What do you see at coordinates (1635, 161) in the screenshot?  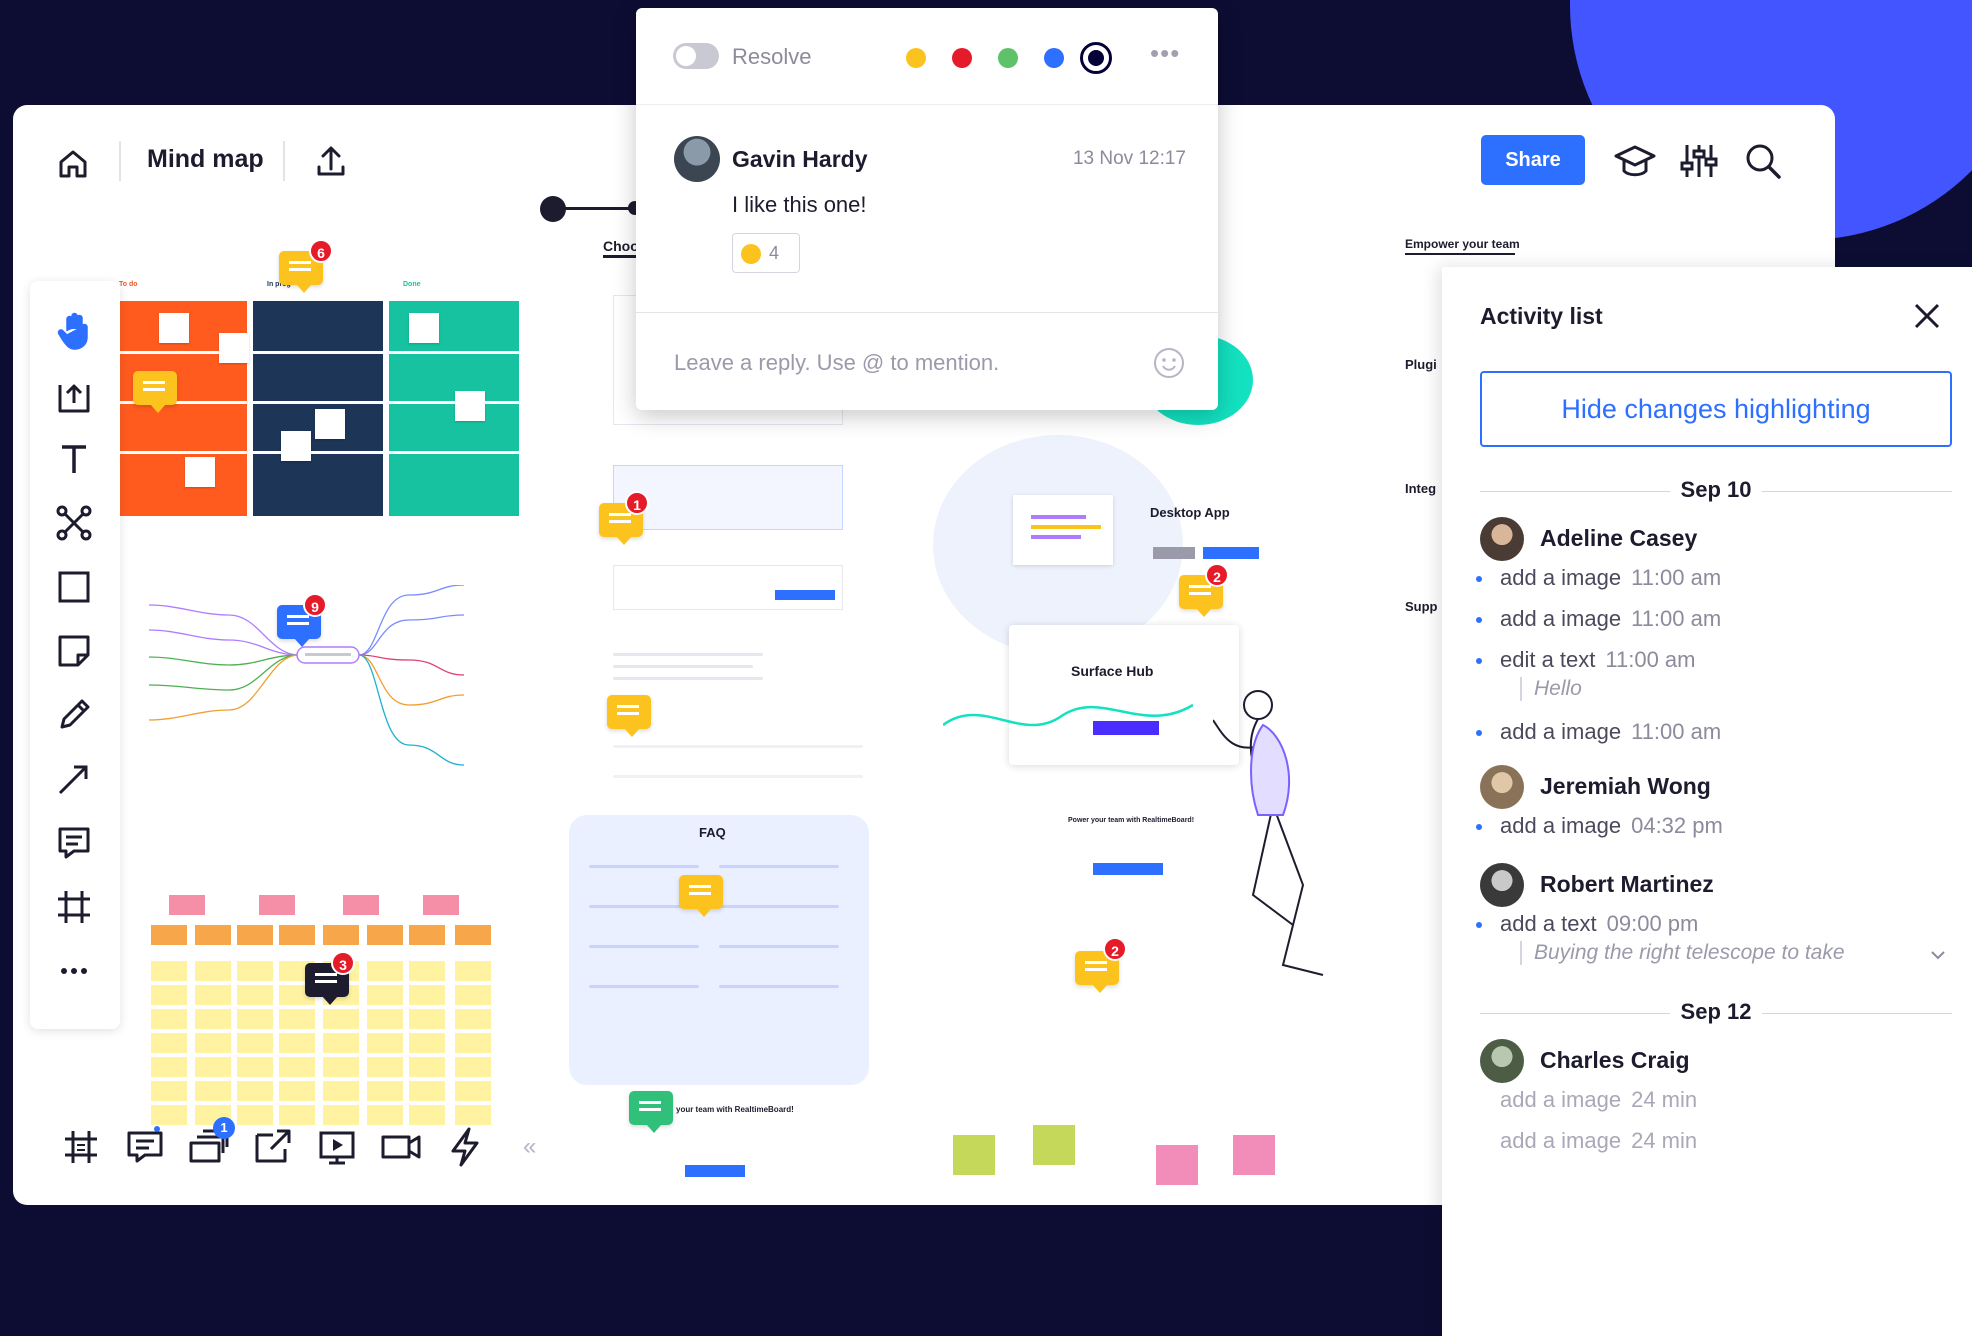 I see `graduation-cap-icon` at bounding box center [1635, 161].